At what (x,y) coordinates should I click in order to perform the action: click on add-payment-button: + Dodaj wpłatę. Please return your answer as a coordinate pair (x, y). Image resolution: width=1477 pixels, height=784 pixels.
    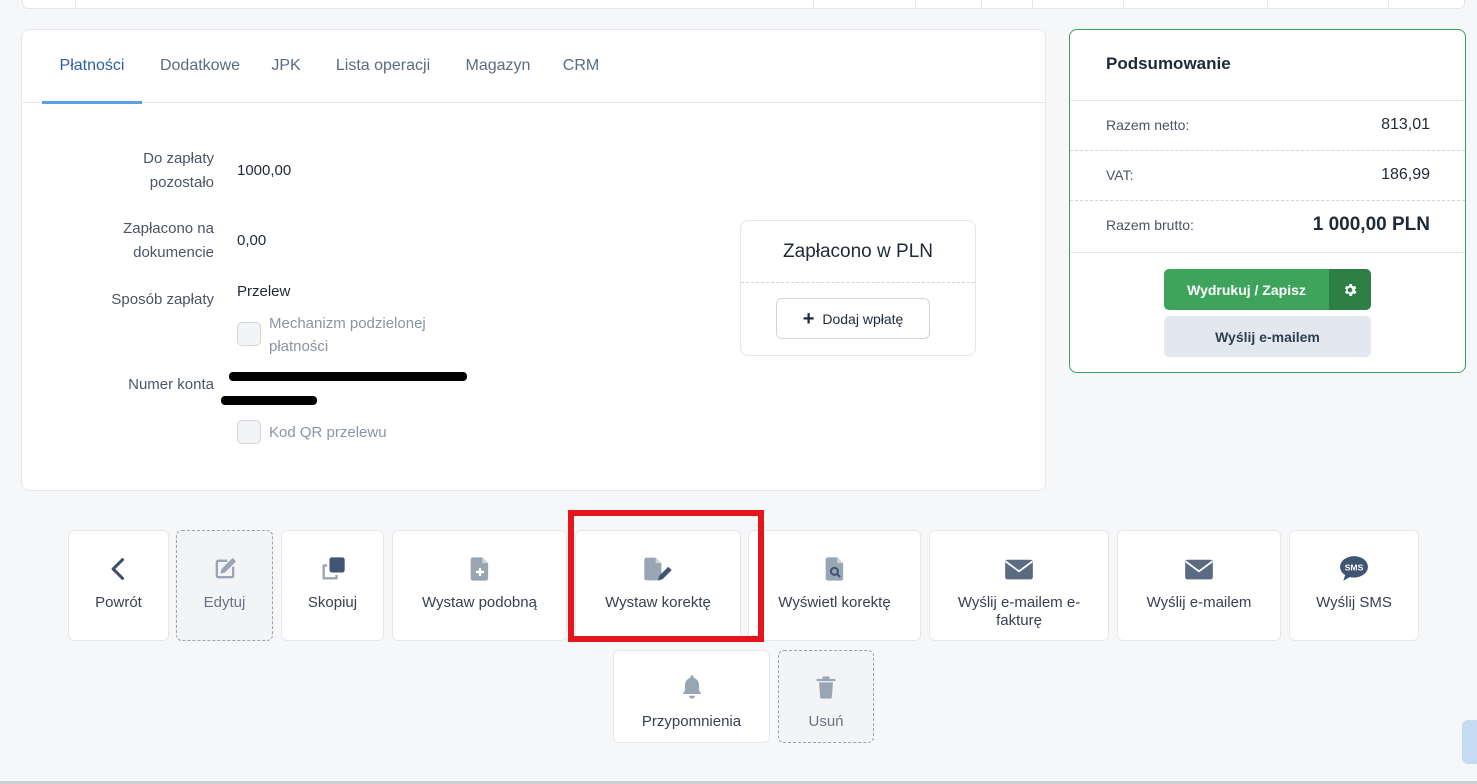
    Looking at the image, I should click on (853, 318).